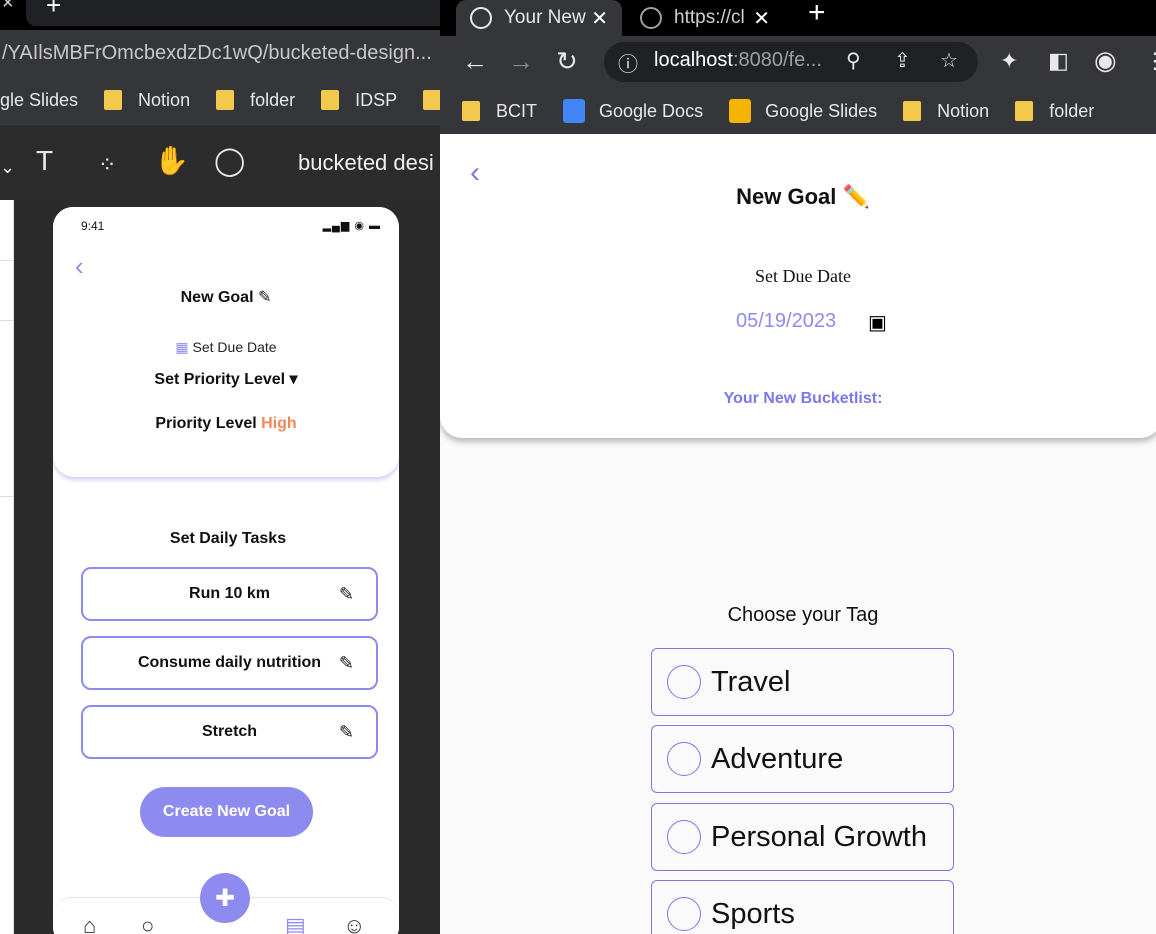  Describe the element at coordinates (226, 812) in the screenshot. I see `create-goal-button: Create New Goal` at that location.